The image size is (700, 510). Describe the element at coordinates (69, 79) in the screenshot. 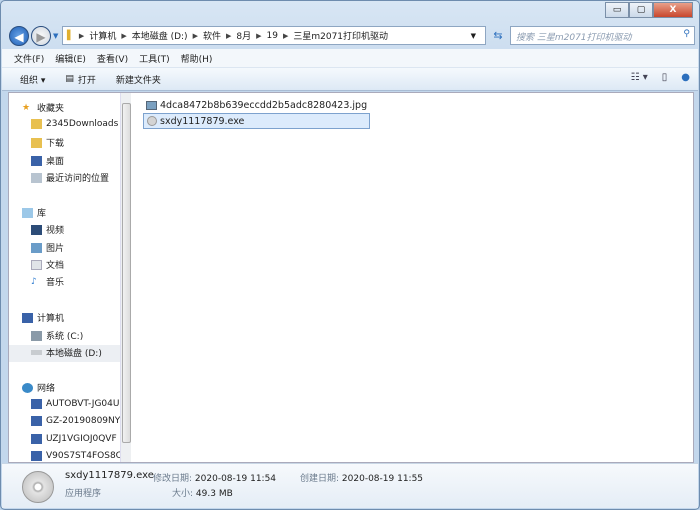

I see `open-icon: ▤` at that location.